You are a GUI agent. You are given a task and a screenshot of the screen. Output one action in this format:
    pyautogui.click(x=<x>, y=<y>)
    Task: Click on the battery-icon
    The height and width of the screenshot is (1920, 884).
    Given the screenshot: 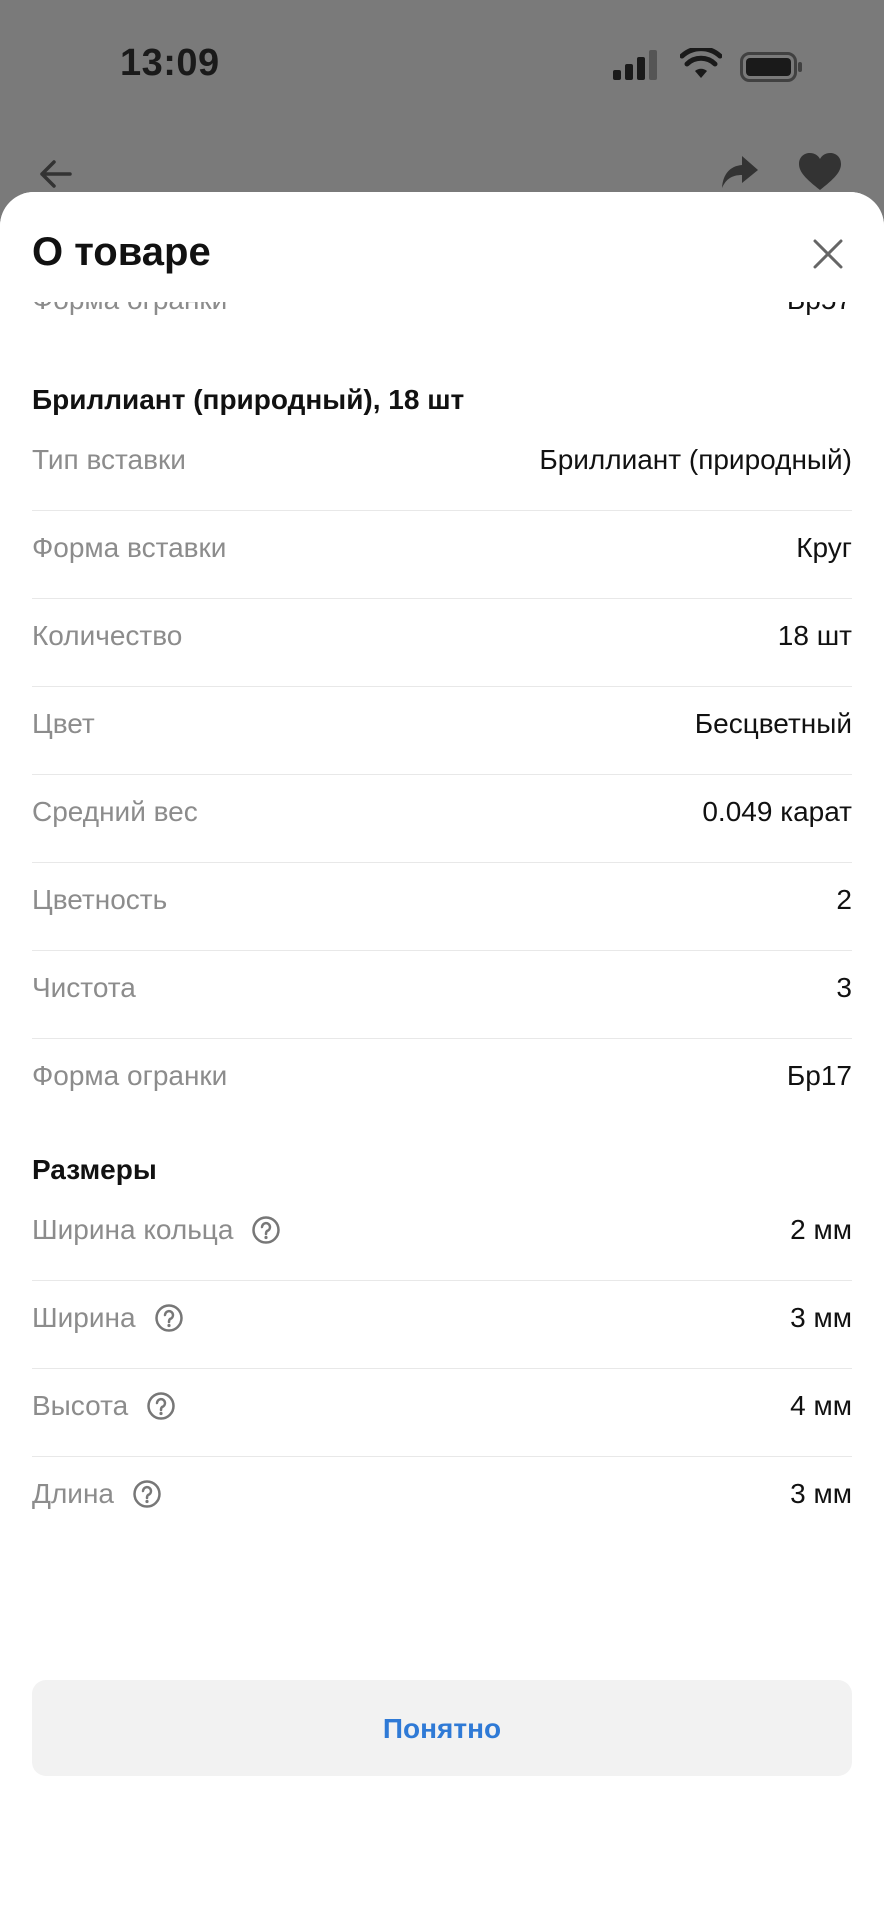 What is the action you would take?
    pyautogui.click(x=771, y=67)
    